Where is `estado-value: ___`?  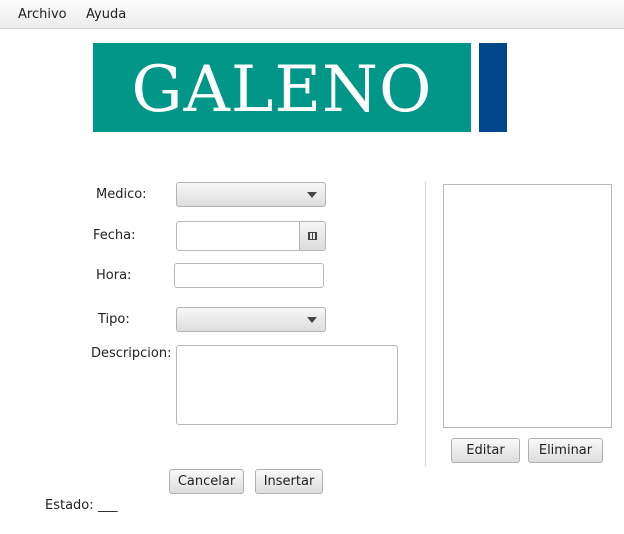 estado-value: ___ is located at coordinates (108, 505).